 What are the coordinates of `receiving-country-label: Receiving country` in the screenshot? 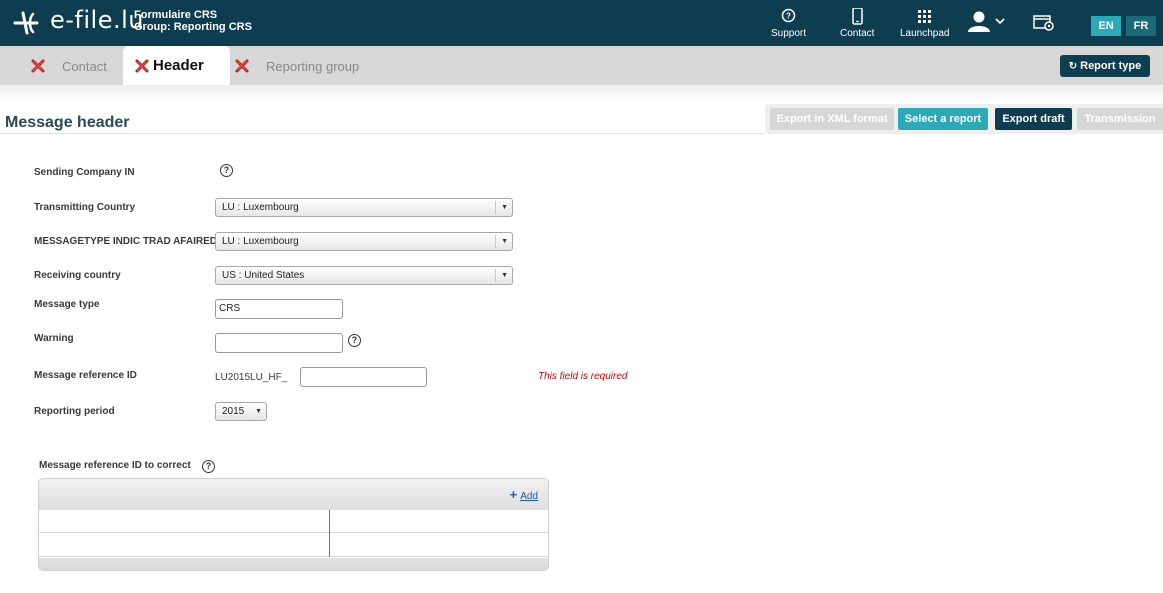 It's located at (77, 275).